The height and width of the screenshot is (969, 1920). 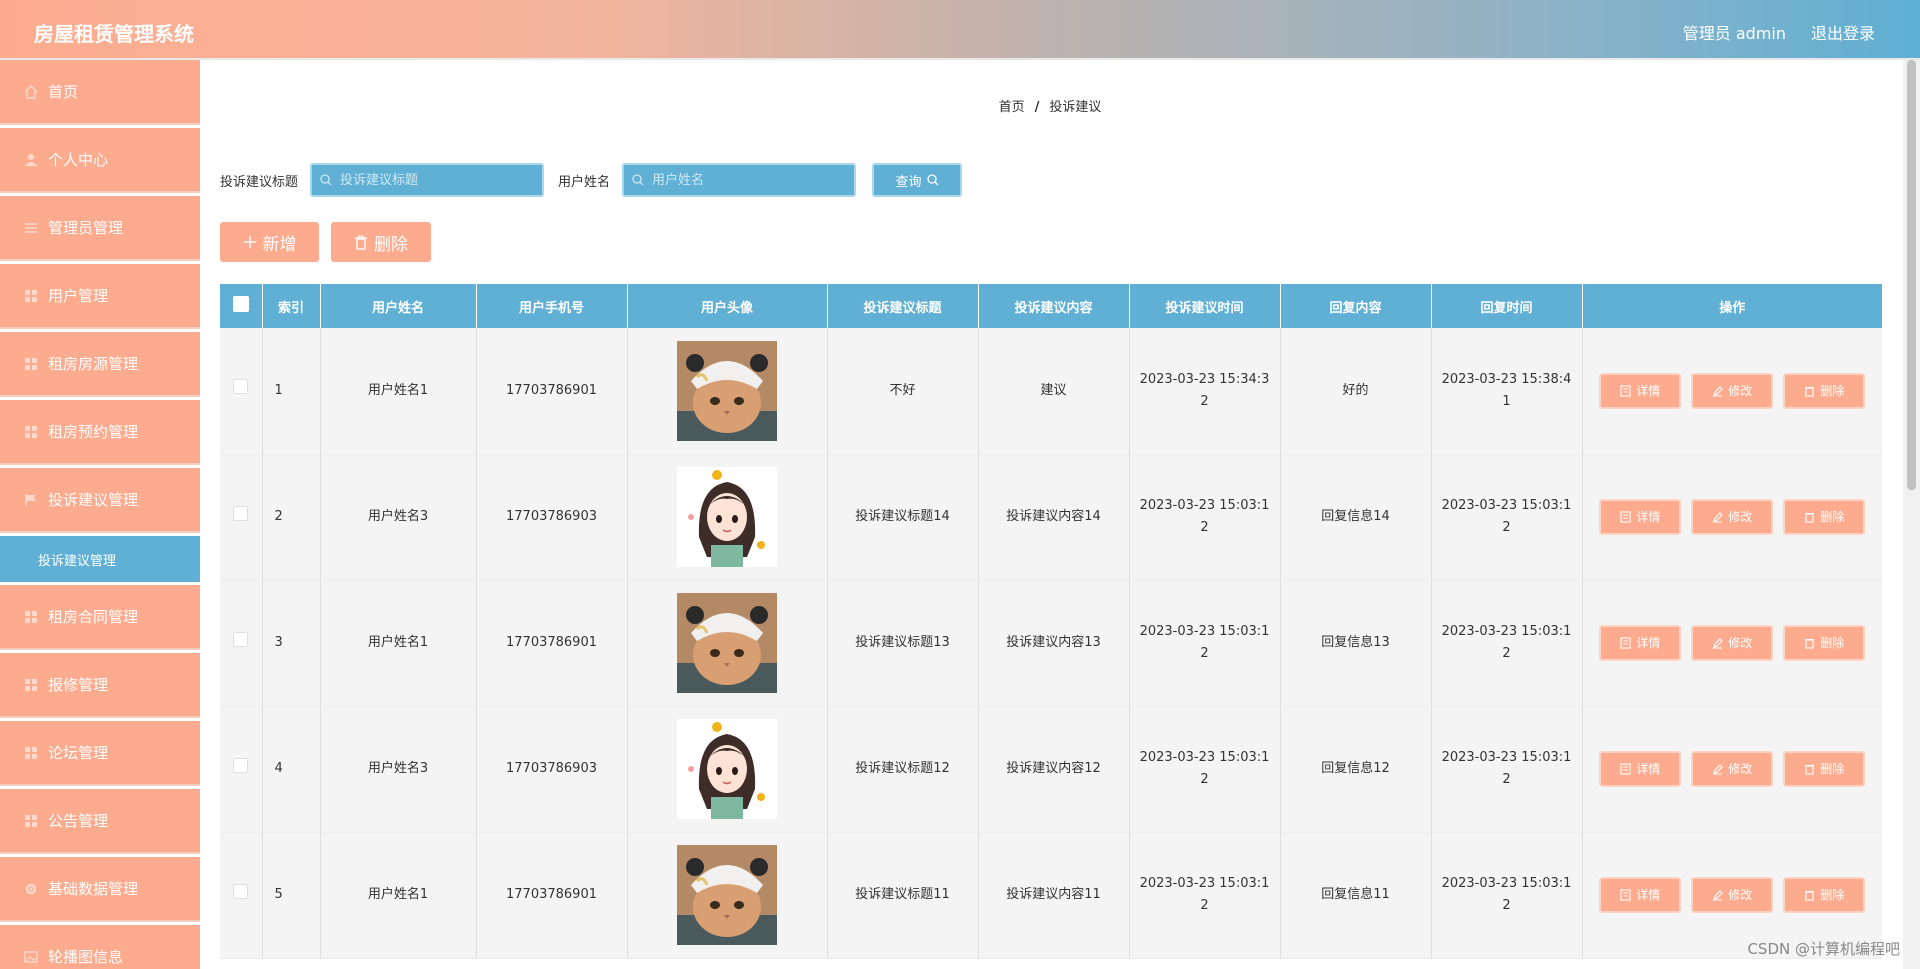 What do you see at coordinates (291, 306) in the screenshot?
I see `column-header: 索引` at bounding box center [291, 306].